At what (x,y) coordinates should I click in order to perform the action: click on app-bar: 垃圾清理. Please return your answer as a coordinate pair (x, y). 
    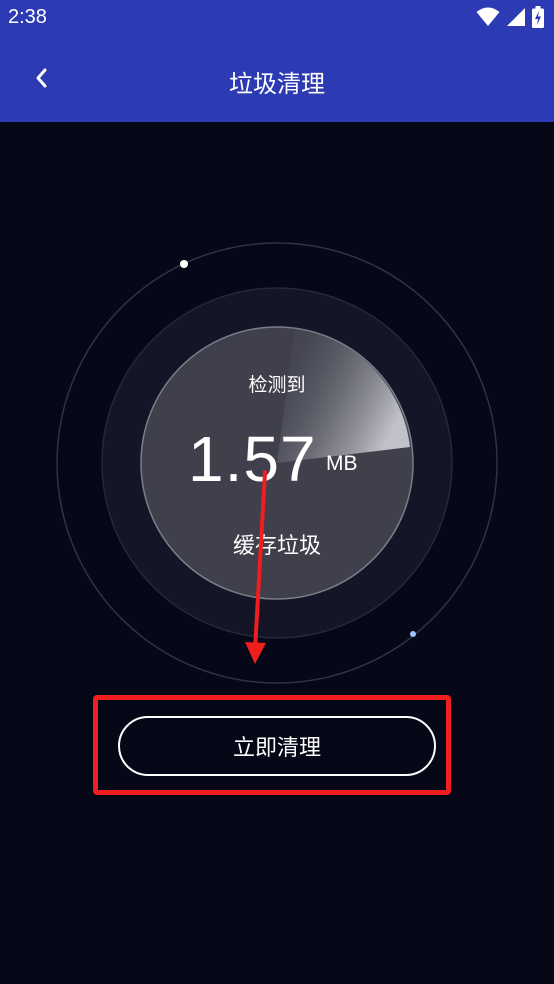
    Looking at the image, I should click on (277, 80).